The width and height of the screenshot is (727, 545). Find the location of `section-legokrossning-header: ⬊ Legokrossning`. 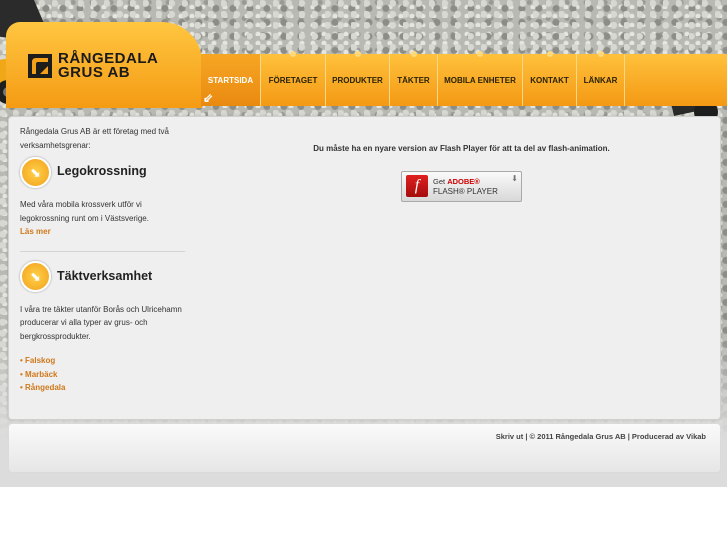

section-legokrossning-header: ⬊ Legokrossning is located at coordinates (102, 172).